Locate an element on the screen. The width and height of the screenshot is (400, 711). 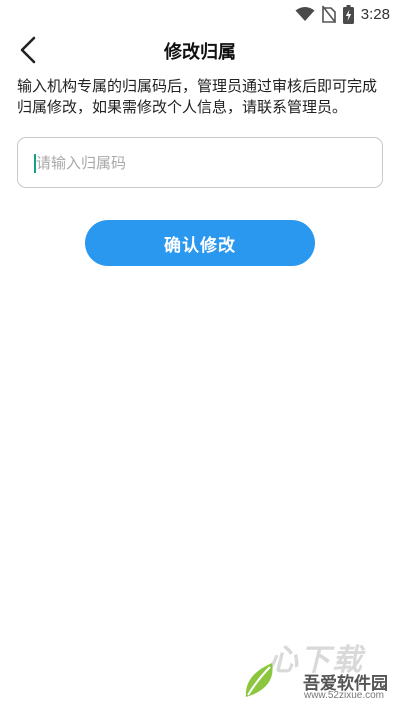
status-bar: 3:28 is located at coordinates (200, 14).